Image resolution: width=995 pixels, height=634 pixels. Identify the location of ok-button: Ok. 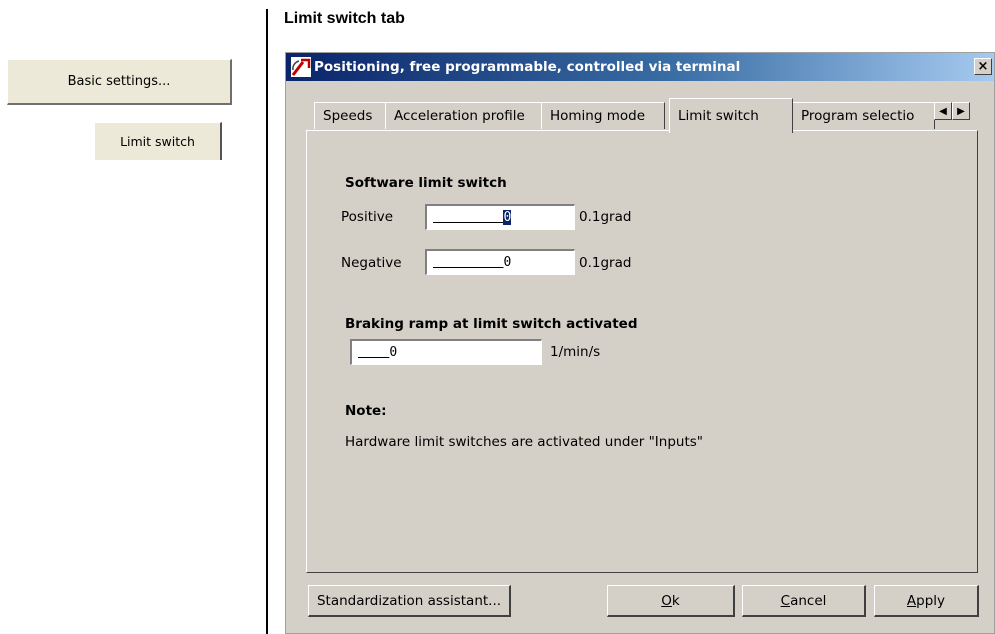
(671, 601).